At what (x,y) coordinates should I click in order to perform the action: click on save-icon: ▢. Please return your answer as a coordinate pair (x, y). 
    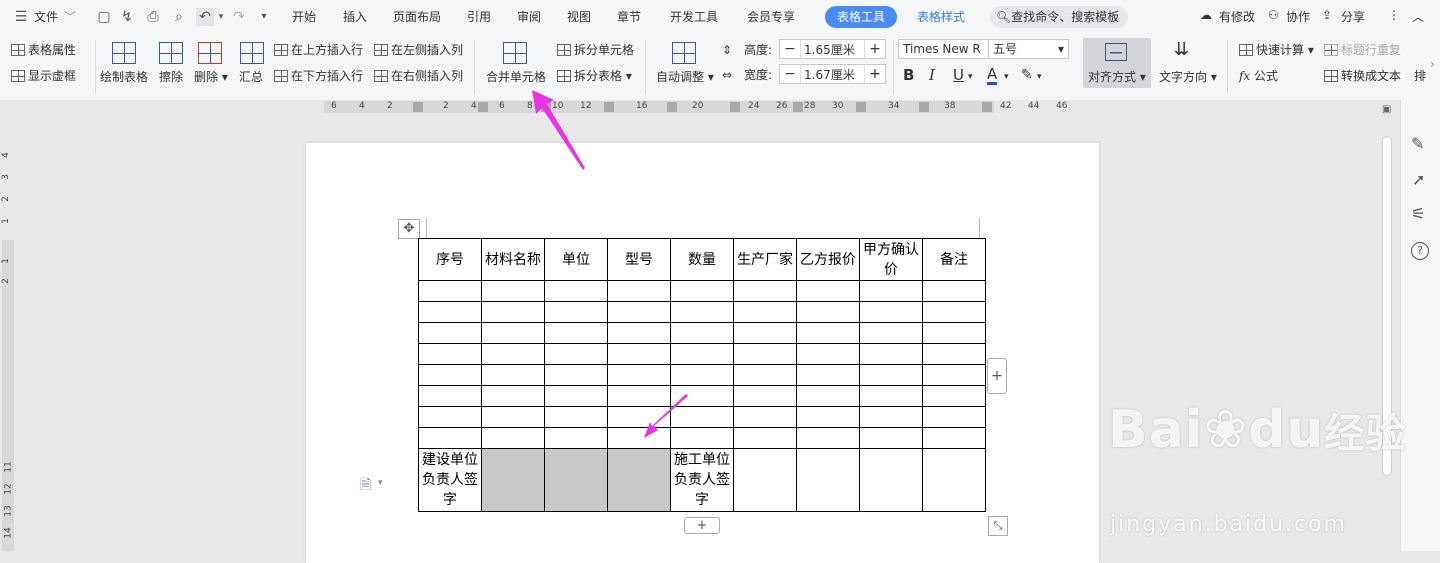
    Looking at the image, I should click on (104, 17).